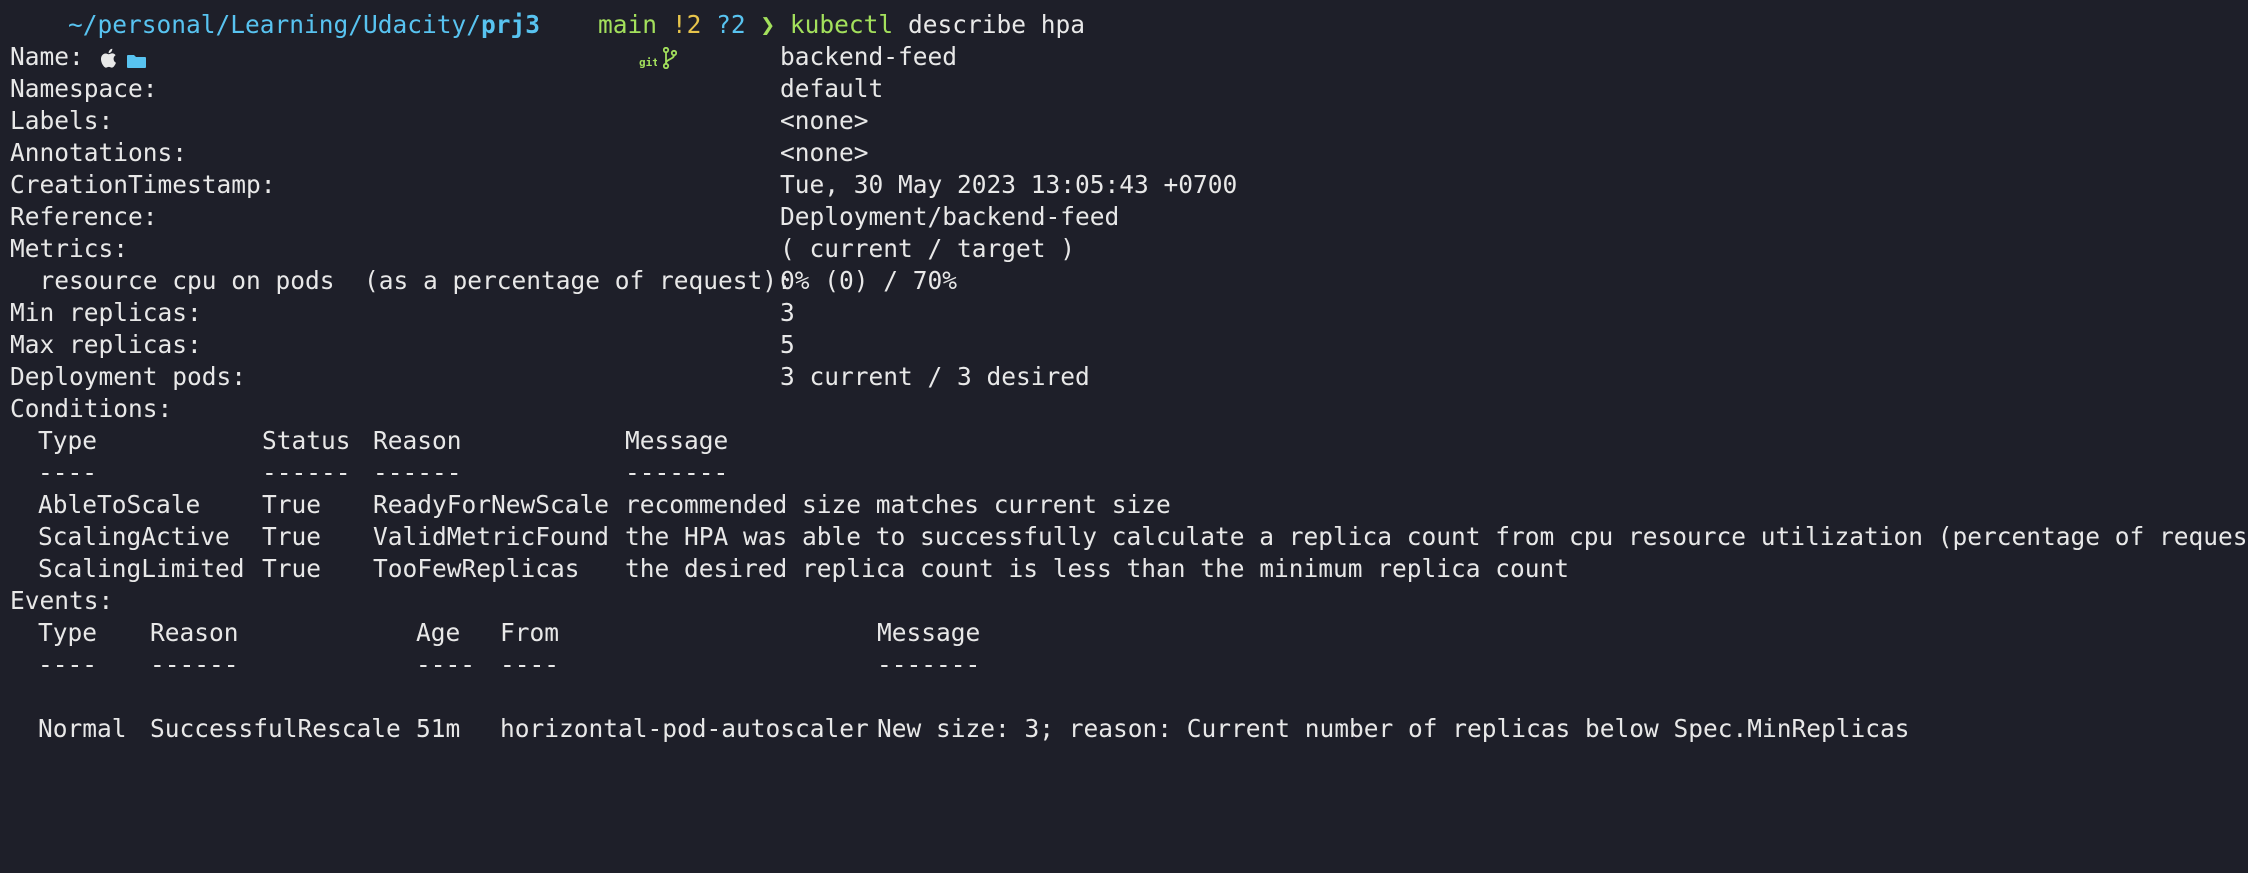 This screenshot has height=873, width=2248. Describe the element at coordinates (84, 88) in the screenshot. I see `field-key: Namespace:` at that location.